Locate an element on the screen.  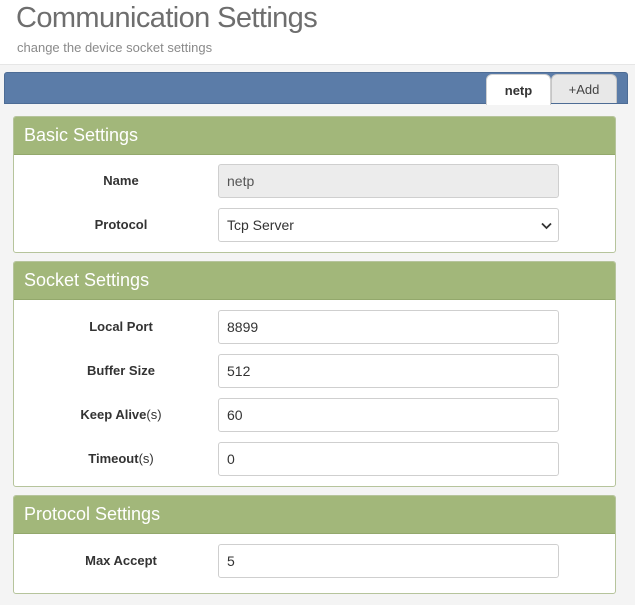
max-accept-input: 5 is located at coordinates (388, 561).